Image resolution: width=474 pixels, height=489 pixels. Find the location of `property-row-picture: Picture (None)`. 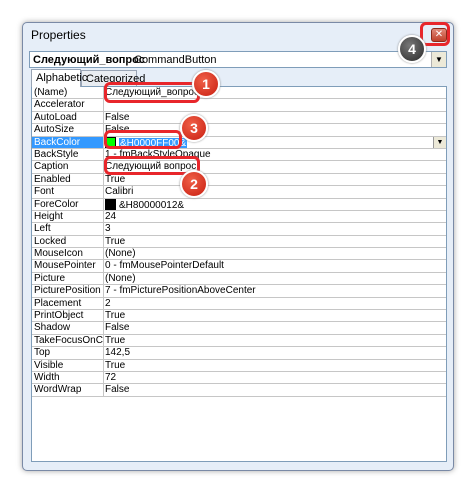

property-row-picture: Picture (None) is located at coordinates (239, 279).